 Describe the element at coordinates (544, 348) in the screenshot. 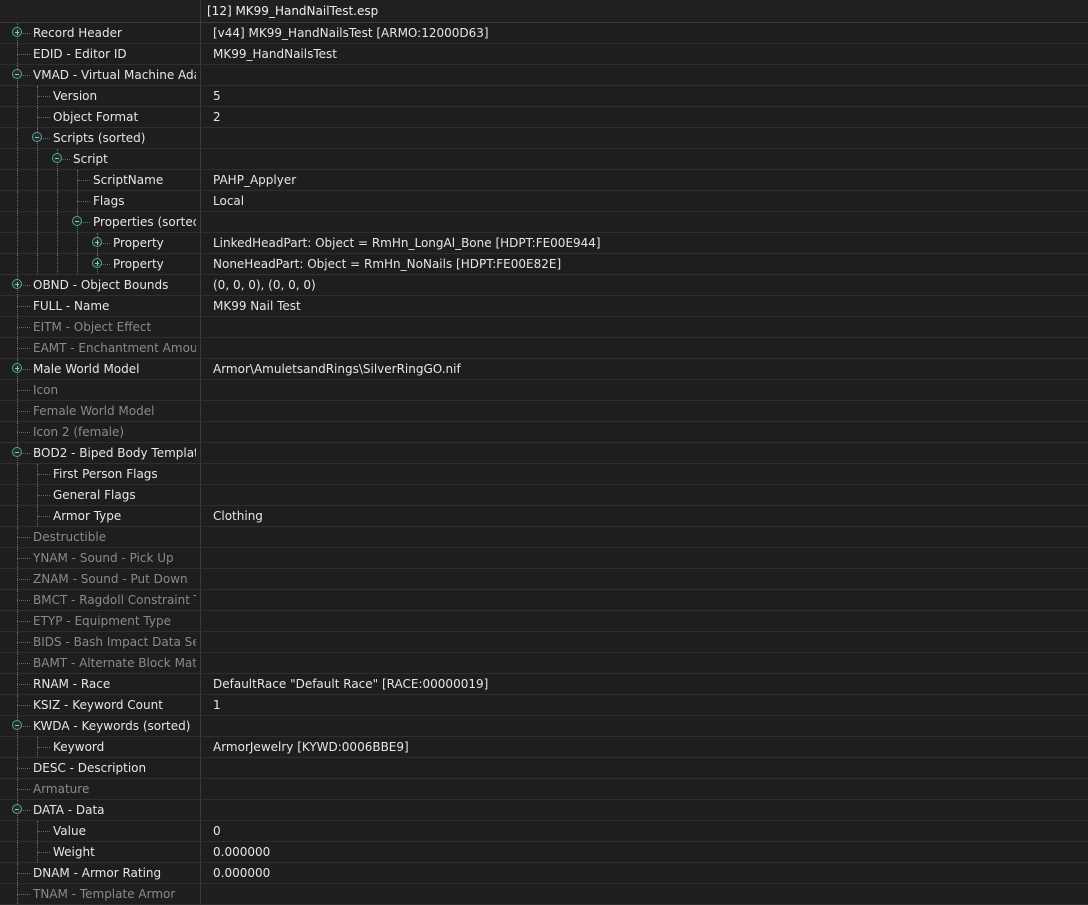

I see `record-row: EAMT - Enchantment Amount` at that location.